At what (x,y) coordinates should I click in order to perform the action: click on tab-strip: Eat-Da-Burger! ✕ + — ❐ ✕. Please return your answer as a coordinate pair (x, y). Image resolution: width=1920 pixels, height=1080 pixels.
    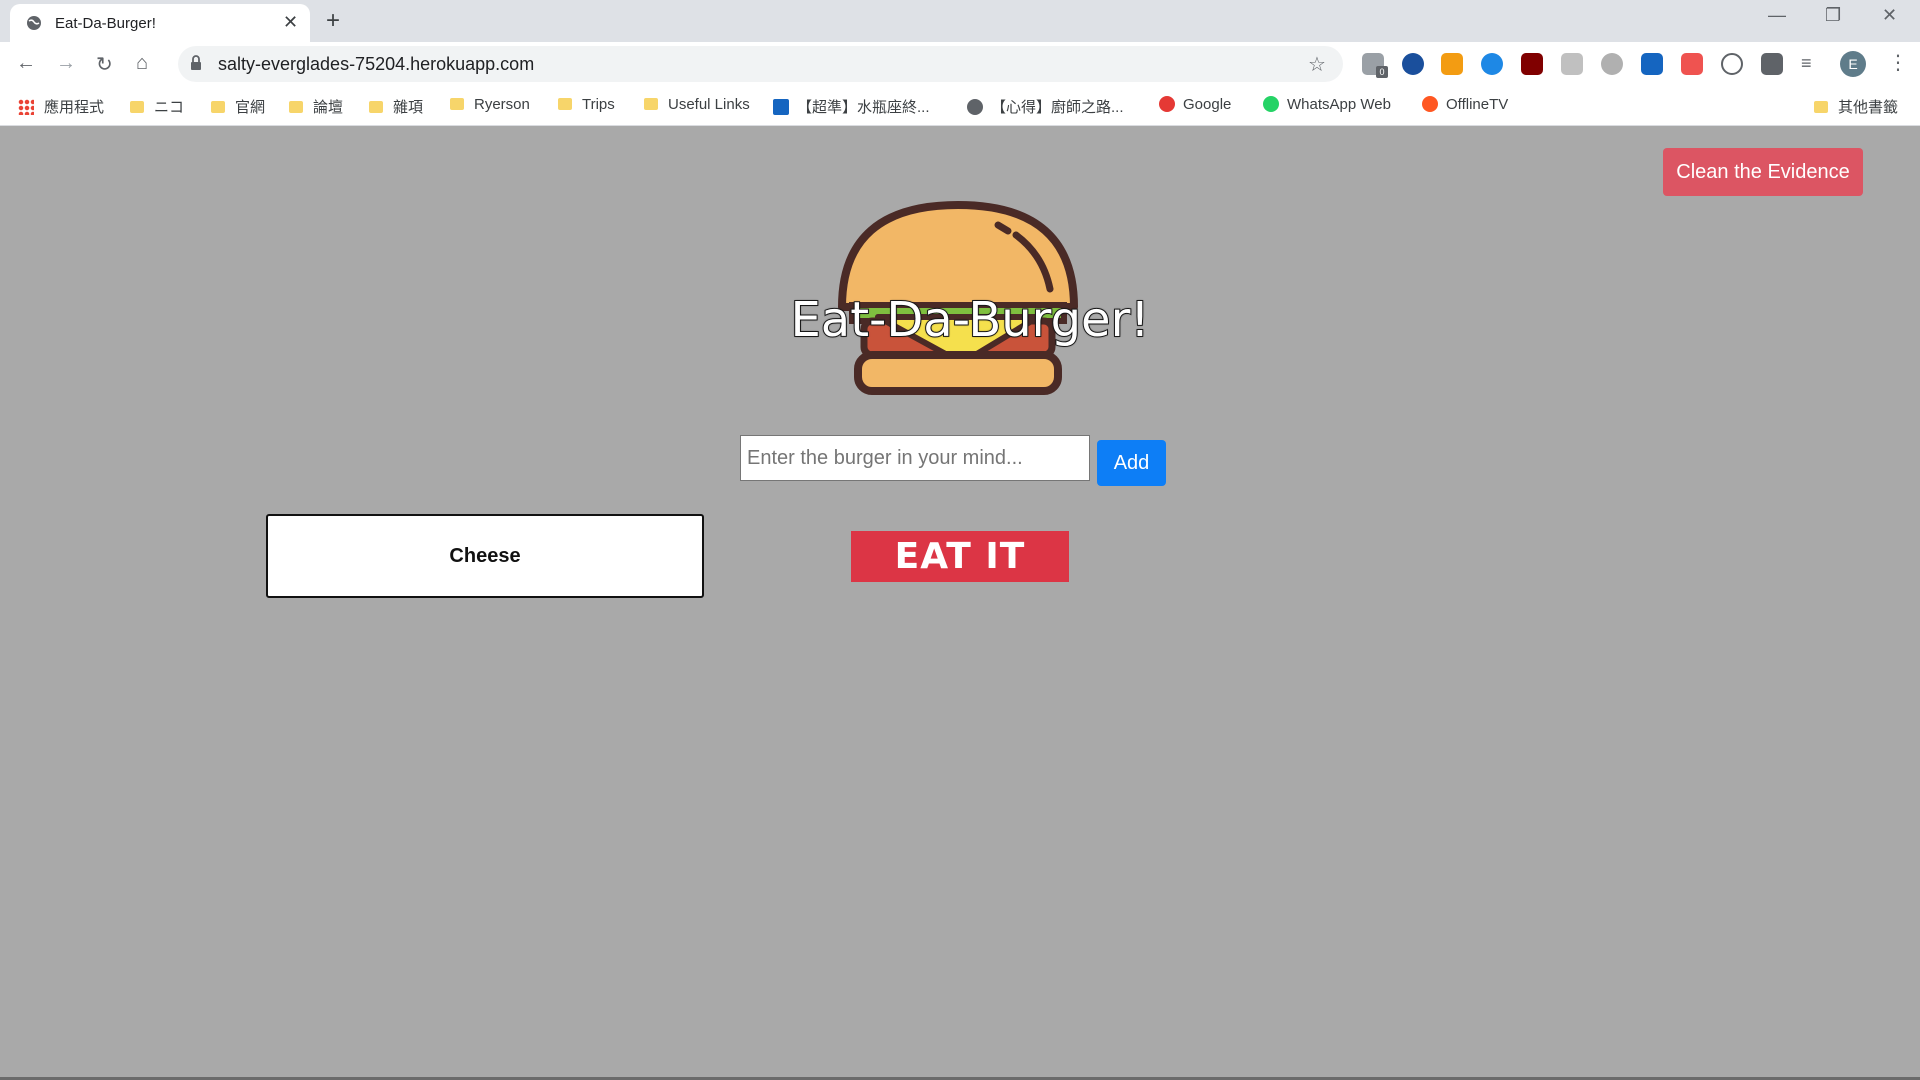
    Looking at the image, I should click on (960, 21).